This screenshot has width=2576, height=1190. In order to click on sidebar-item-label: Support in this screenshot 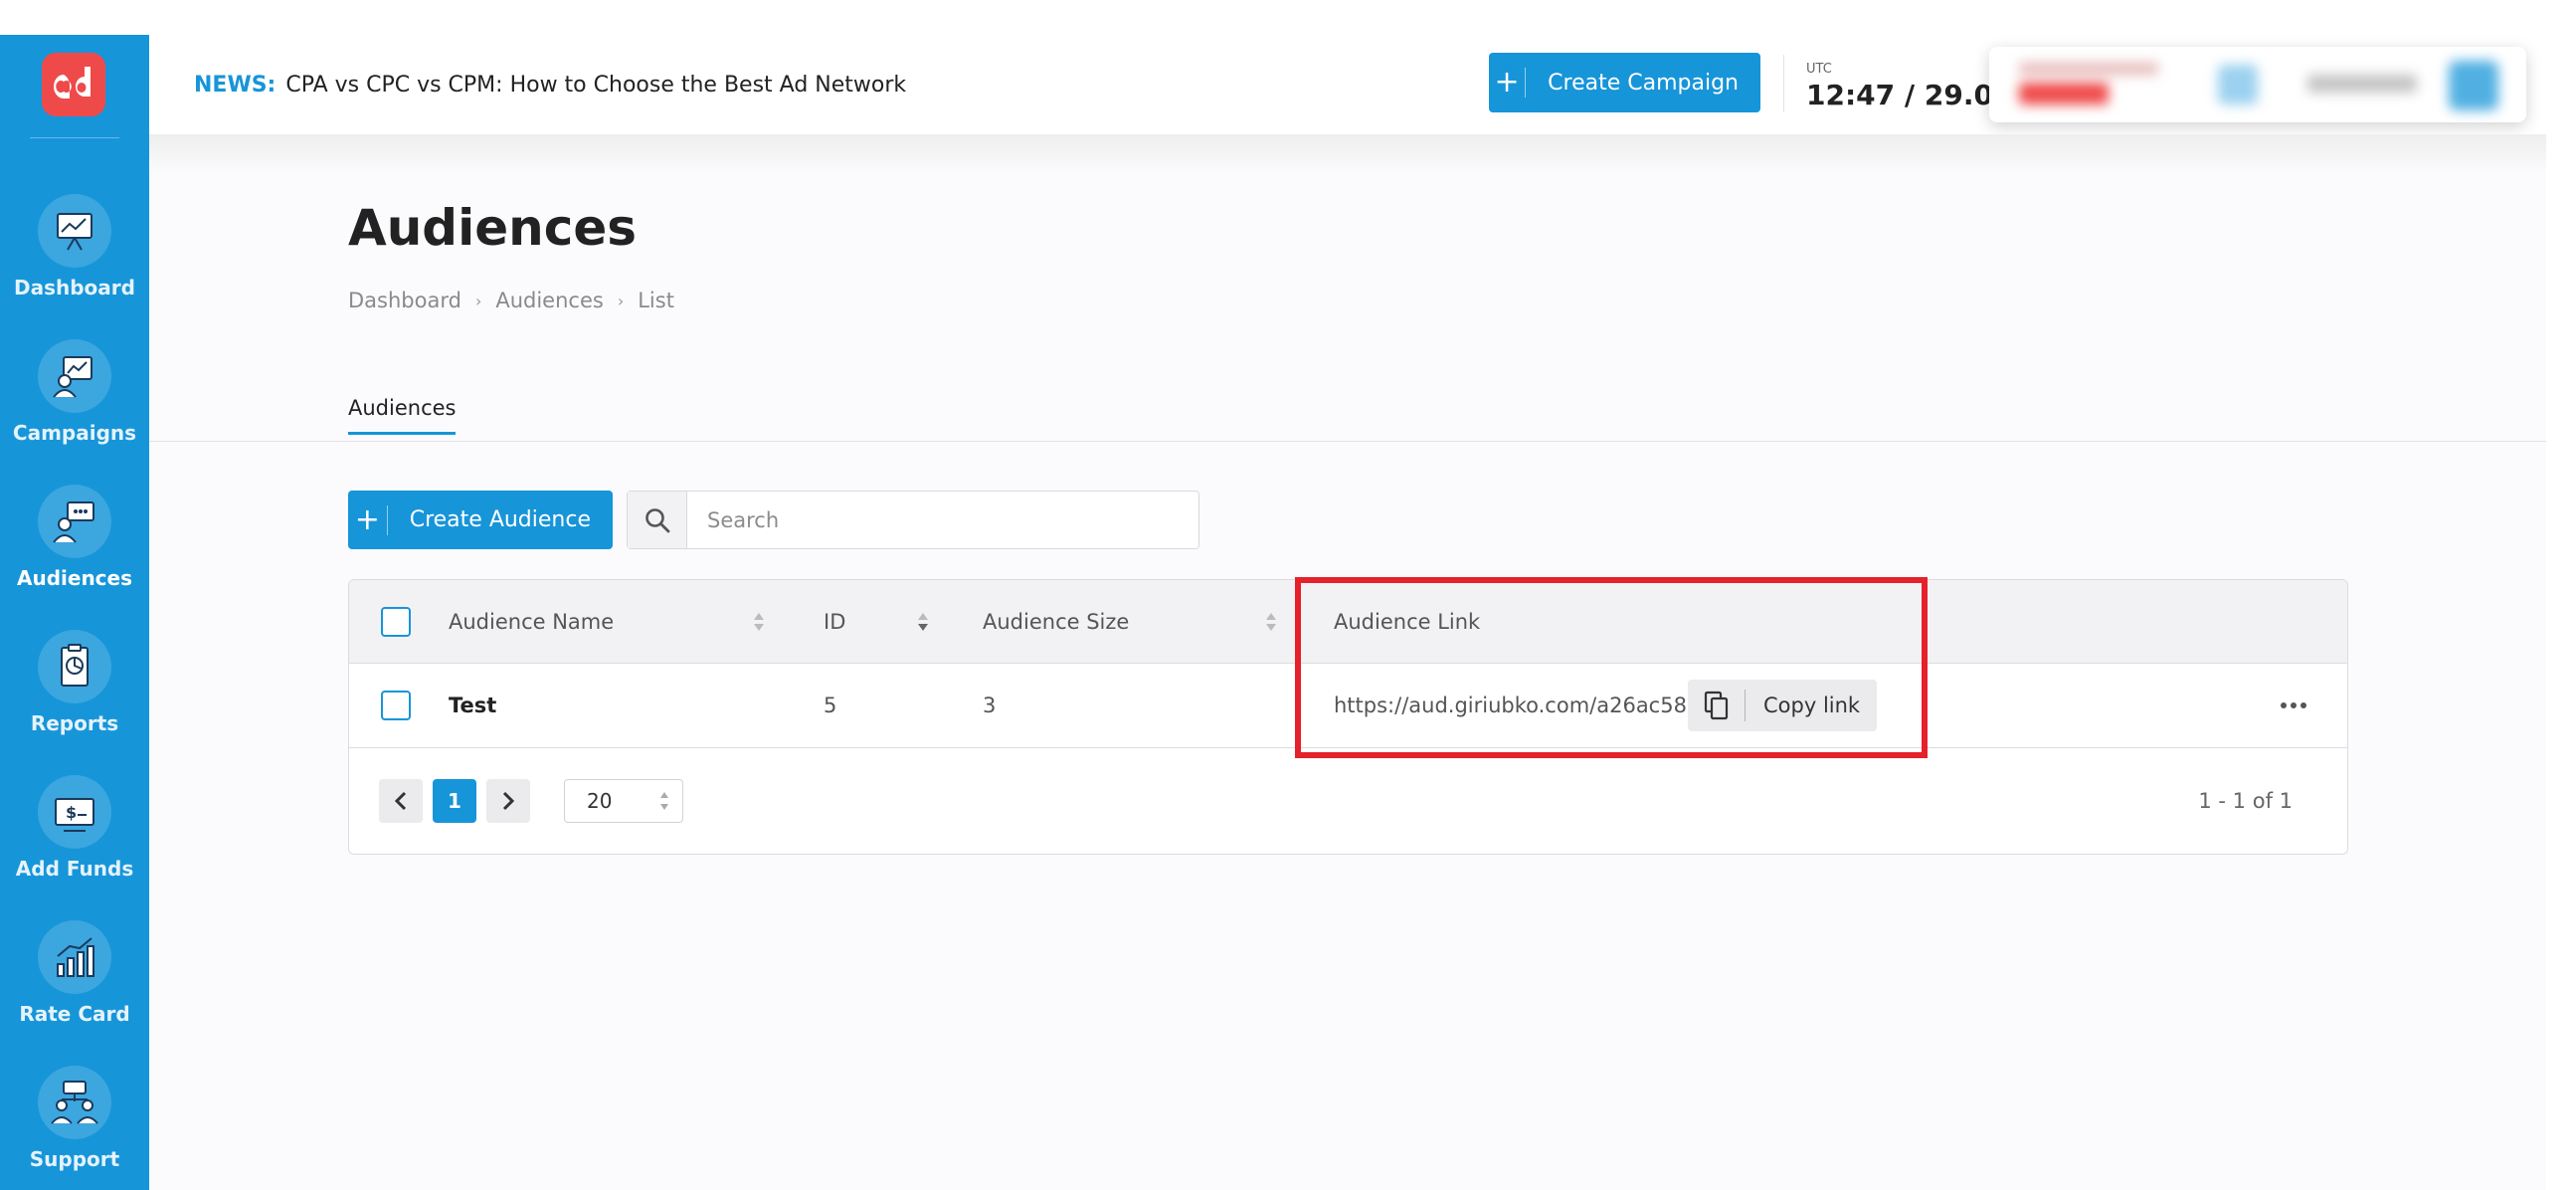, I will do `click(74, 1159)`.